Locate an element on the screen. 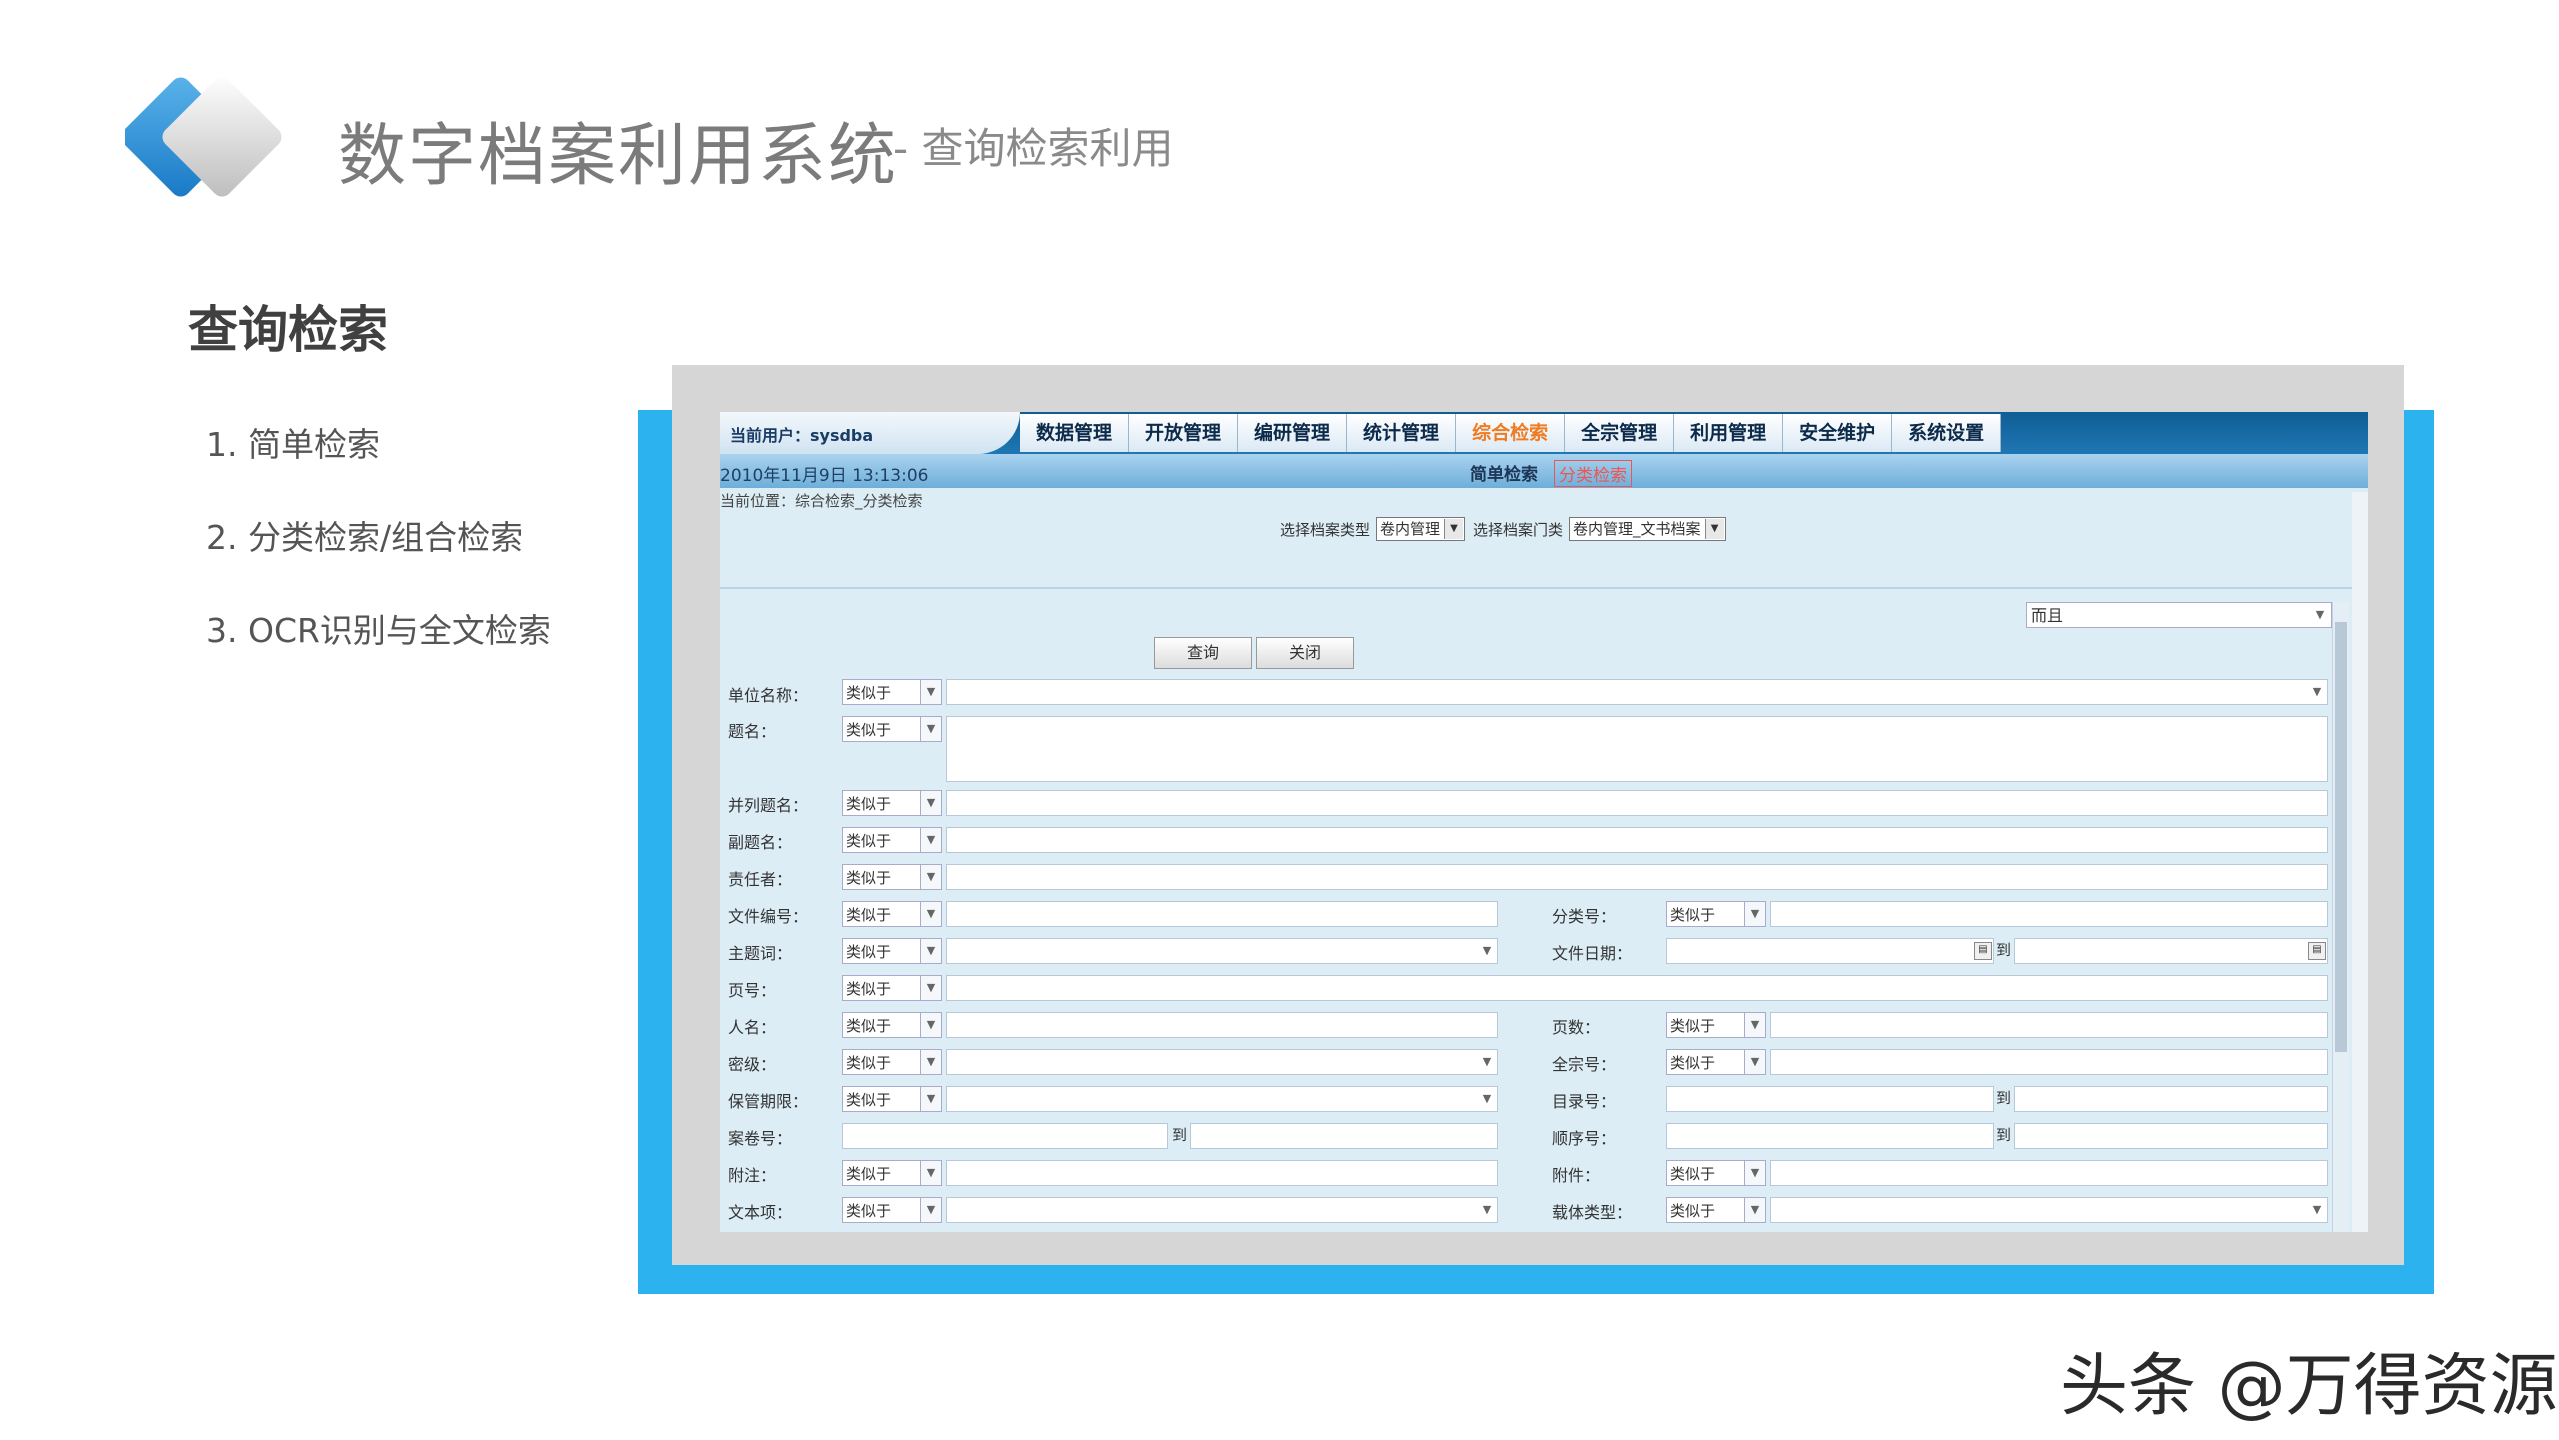  nav-security-maintenance: 安全维护 is located at coordinates (1838, 433).